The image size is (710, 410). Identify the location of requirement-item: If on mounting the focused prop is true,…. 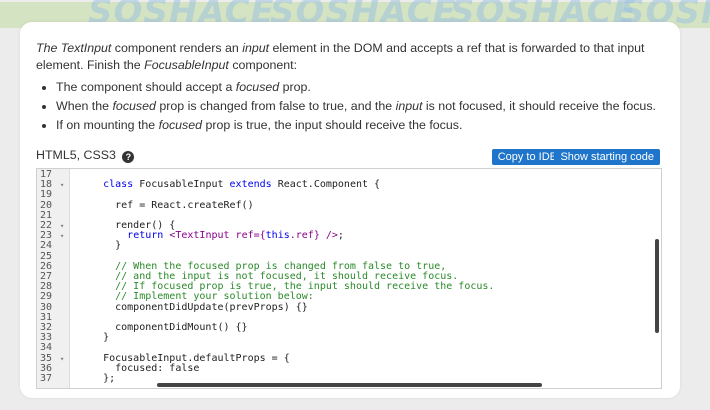
(366, 125).